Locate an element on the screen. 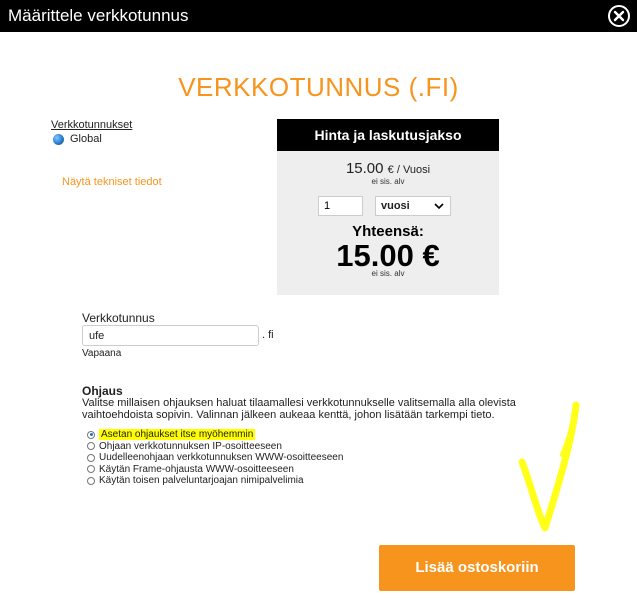 The image size is (637, 609). global-label: Global is located at coordinates (86, 139).